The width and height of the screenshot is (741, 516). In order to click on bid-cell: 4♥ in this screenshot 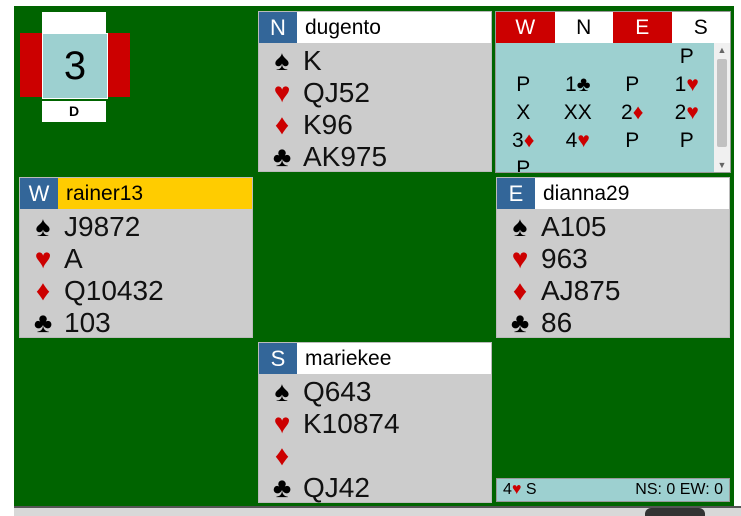, I will do `click(578, 141)`.